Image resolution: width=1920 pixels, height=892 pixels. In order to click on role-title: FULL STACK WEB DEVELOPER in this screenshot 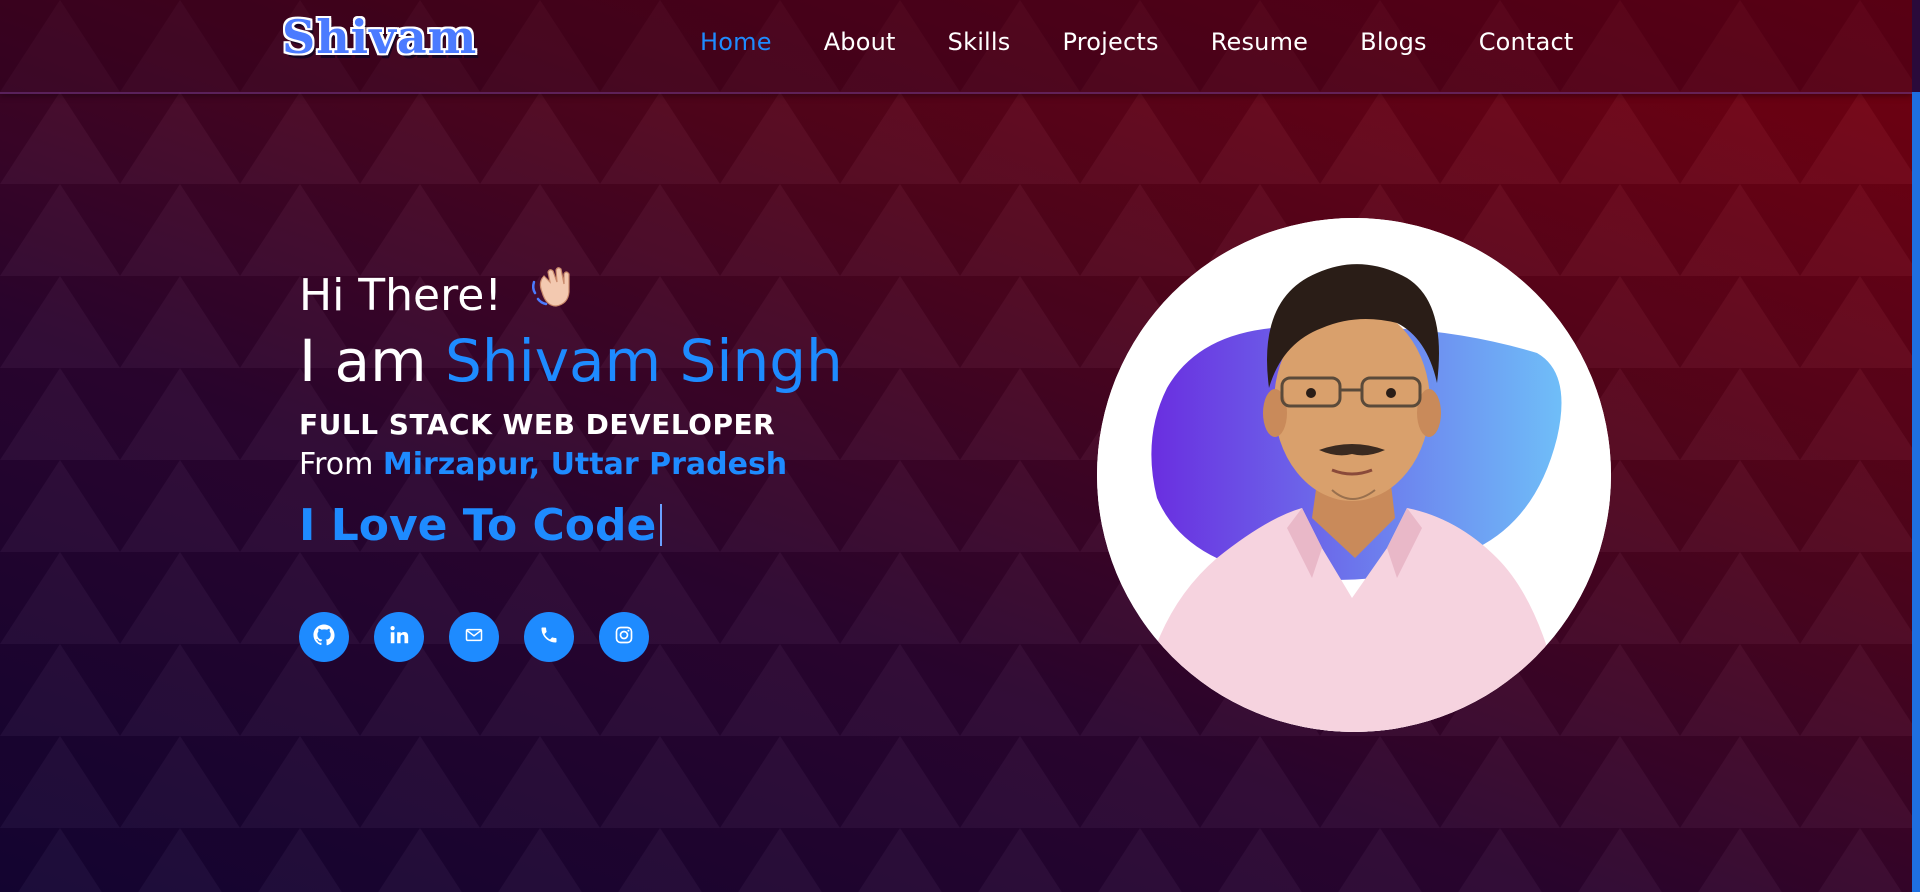, I will do `click(537, 425)`.